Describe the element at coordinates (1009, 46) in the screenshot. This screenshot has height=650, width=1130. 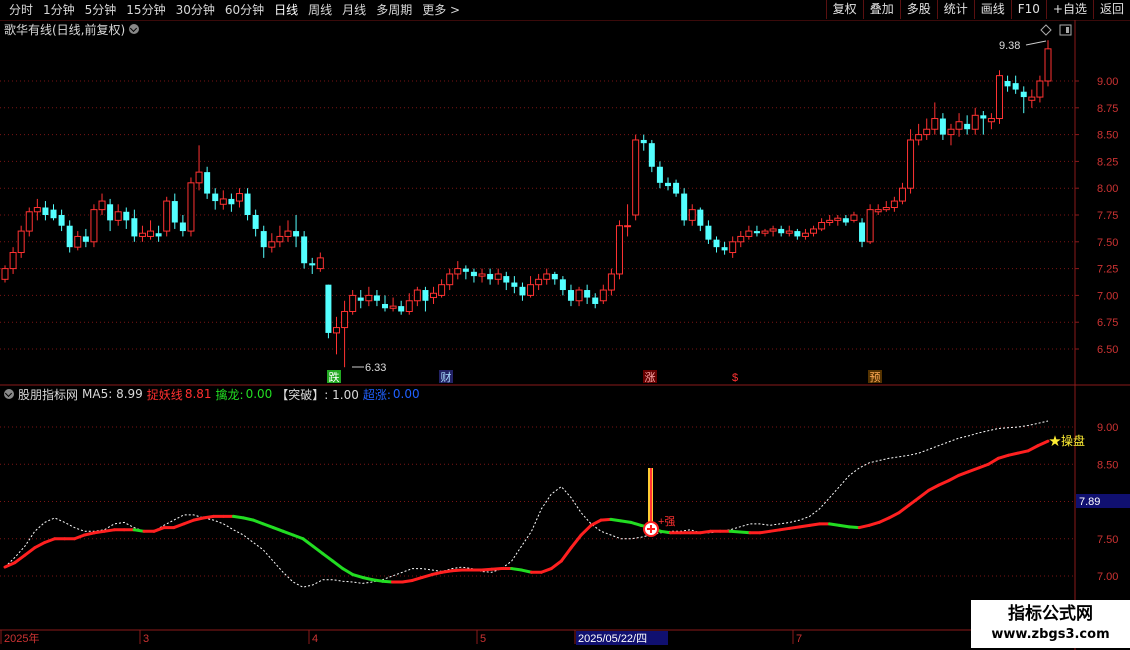
I see `high-price-label: 9.38` at that location.